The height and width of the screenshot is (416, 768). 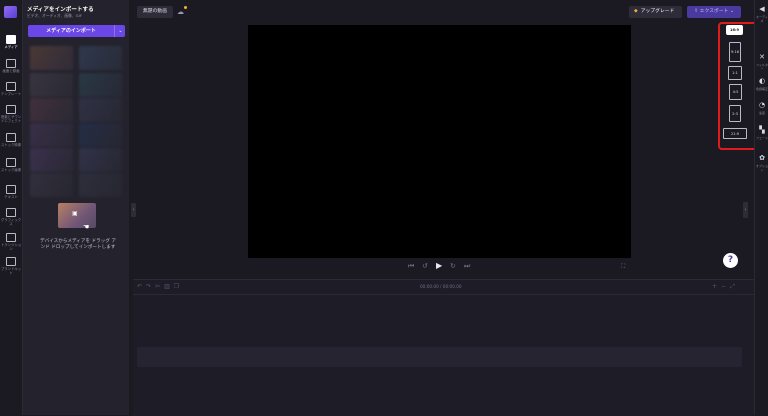 What do you see at coordinates (762, 67) in the screenshot?
I see `right-rail-label: フィルター` at bounding box center [762, 67].